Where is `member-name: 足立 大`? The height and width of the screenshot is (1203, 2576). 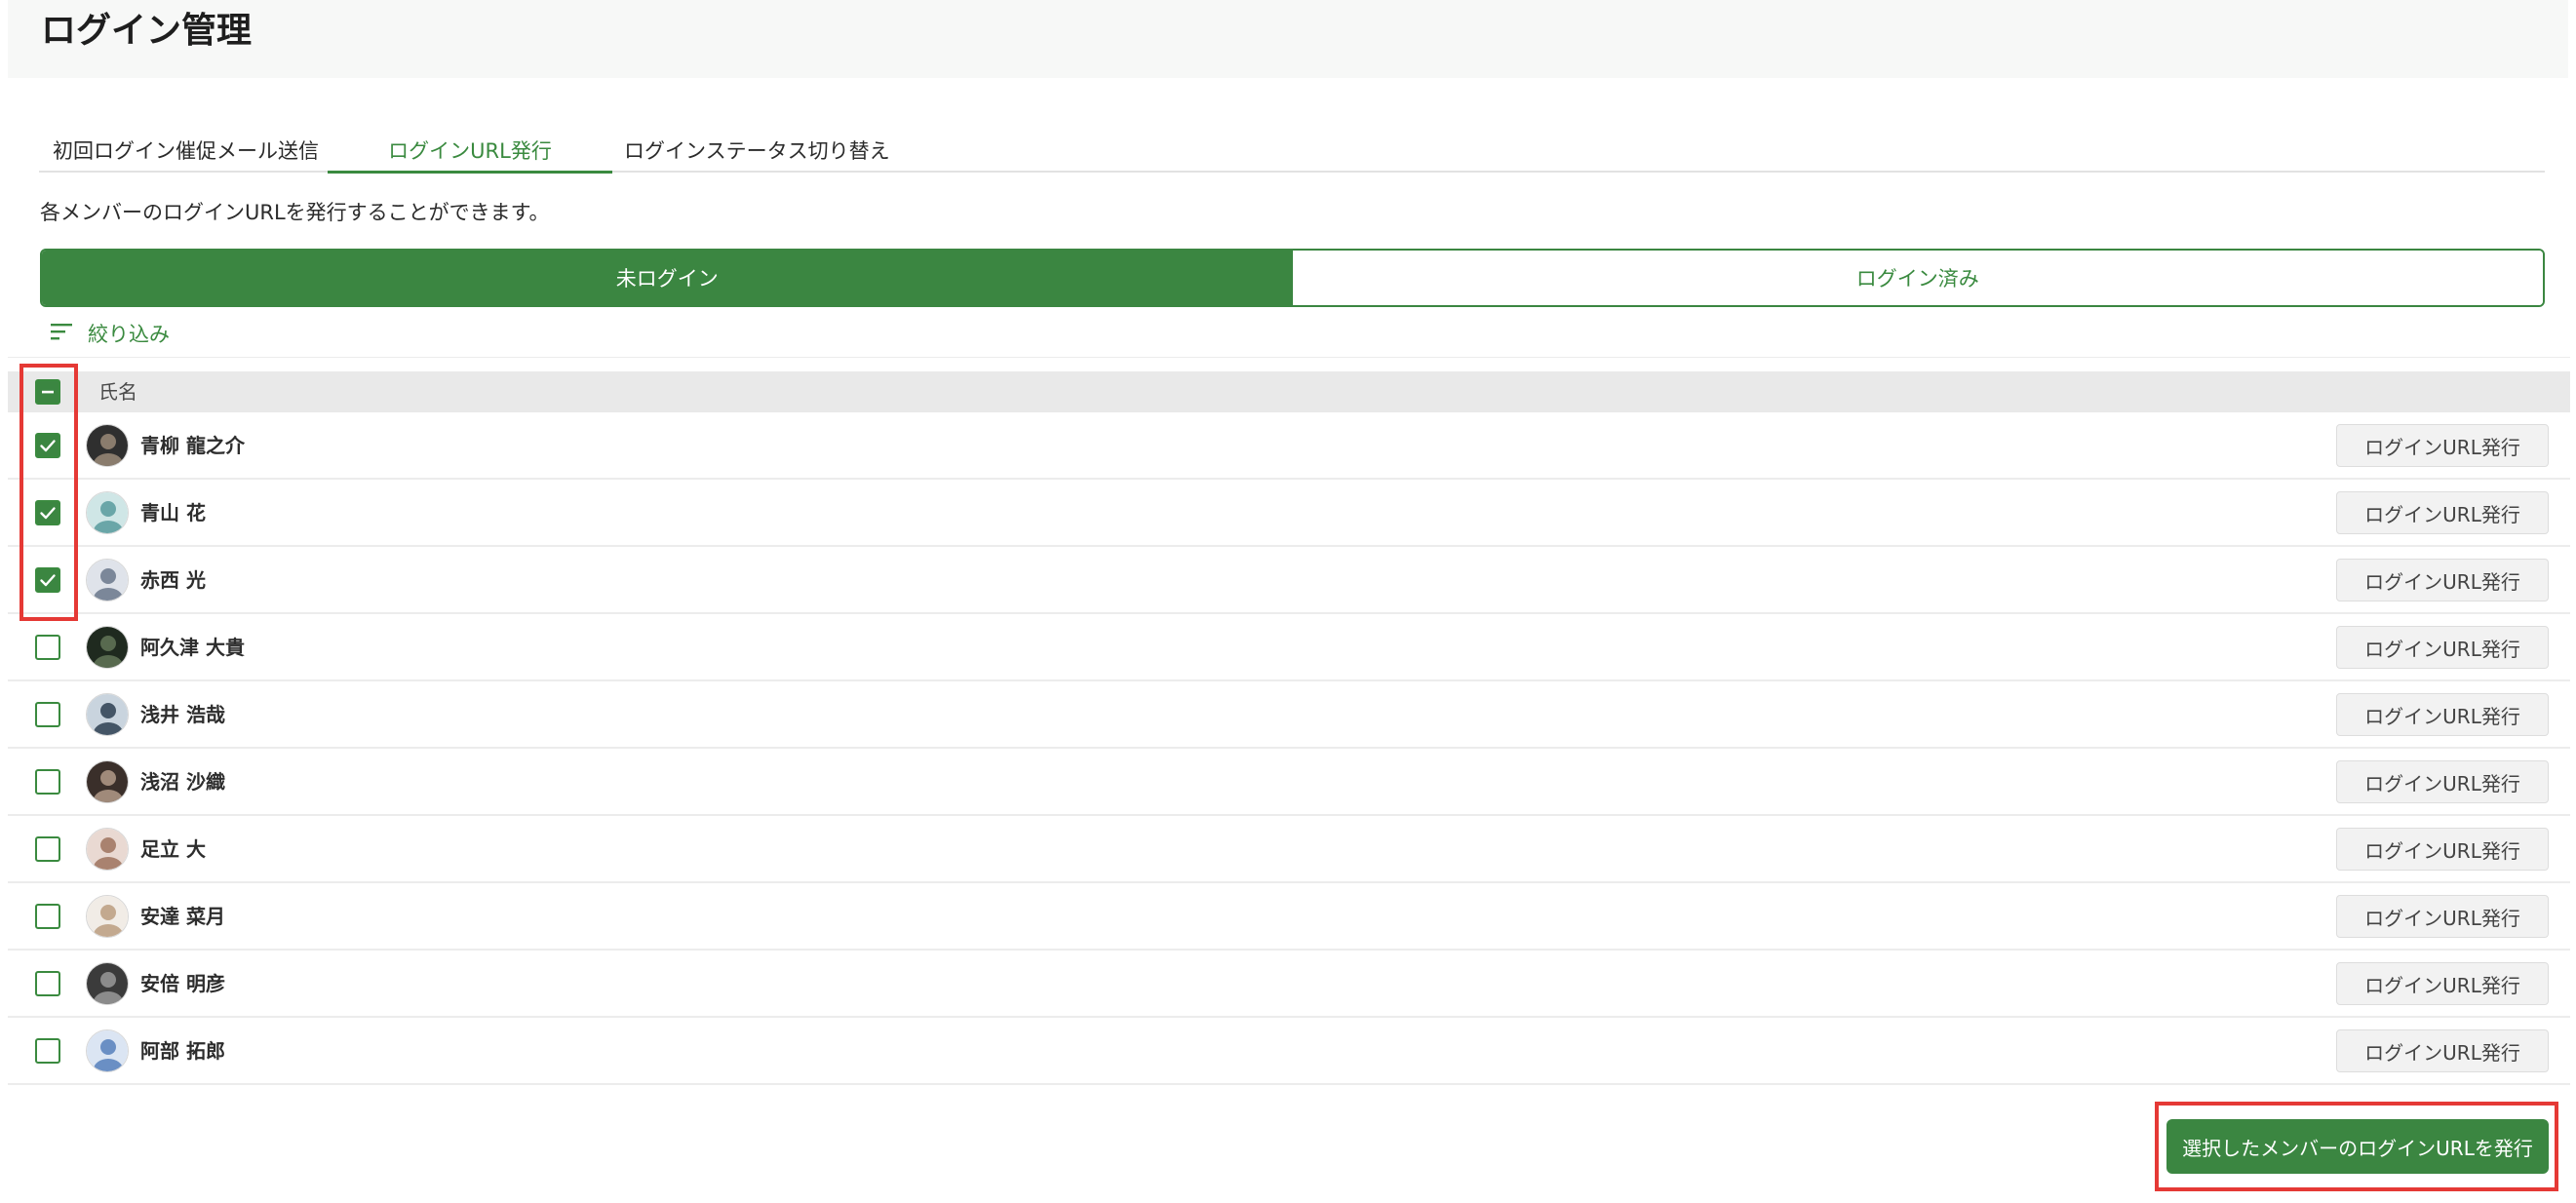 member-name: 足立 大 is located at coordinates (173, 849).